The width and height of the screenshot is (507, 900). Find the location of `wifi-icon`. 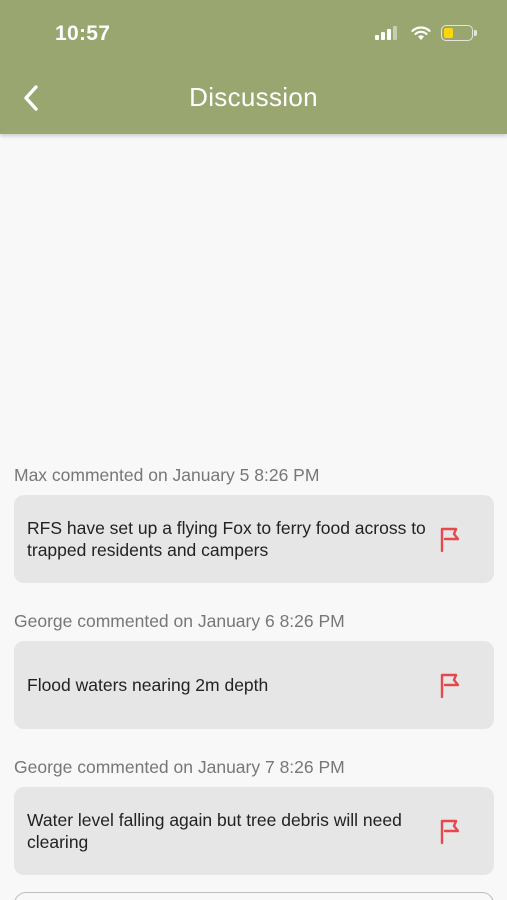

wifi-icon is located at coordinates (421, 32).